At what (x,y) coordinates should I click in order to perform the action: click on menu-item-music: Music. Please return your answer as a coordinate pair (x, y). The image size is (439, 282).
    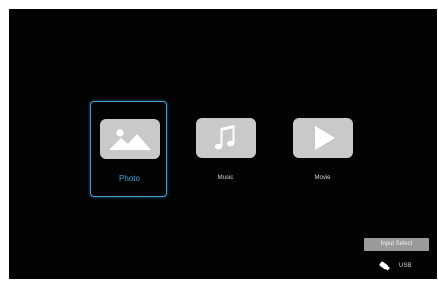
    Looking at the image, I should click on (225, 149).